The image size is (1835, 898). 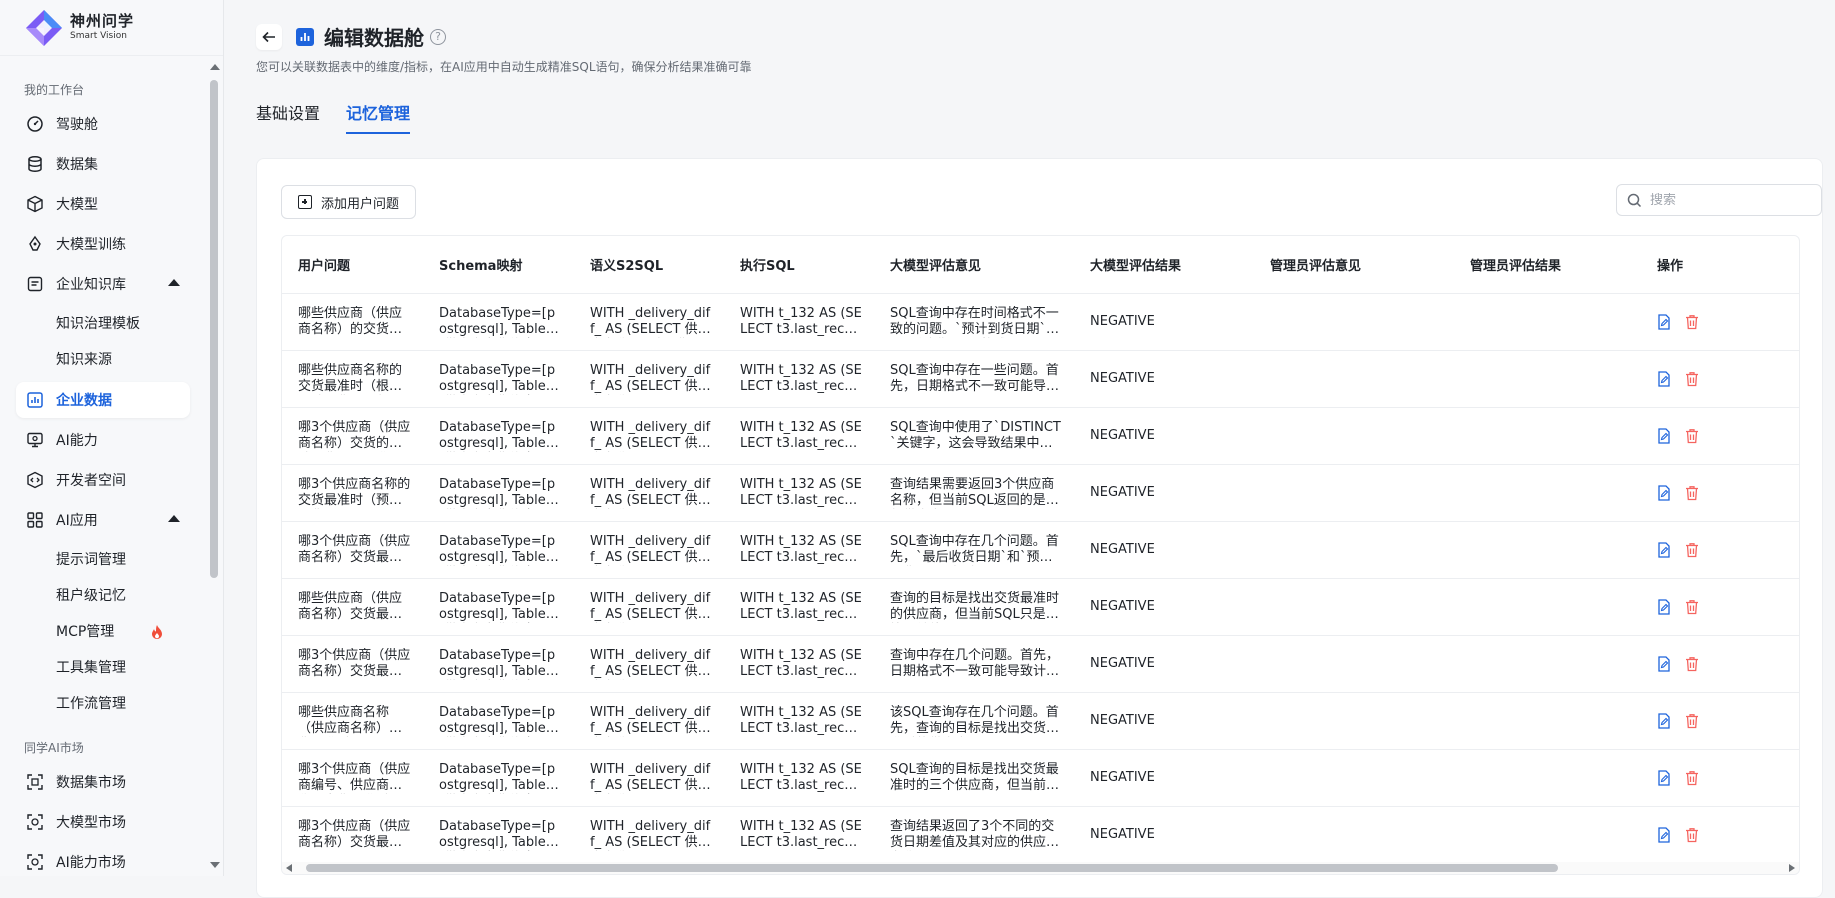 I want to click on column-header-exec-sql: 执行SQL, so click(x=799, y=264).